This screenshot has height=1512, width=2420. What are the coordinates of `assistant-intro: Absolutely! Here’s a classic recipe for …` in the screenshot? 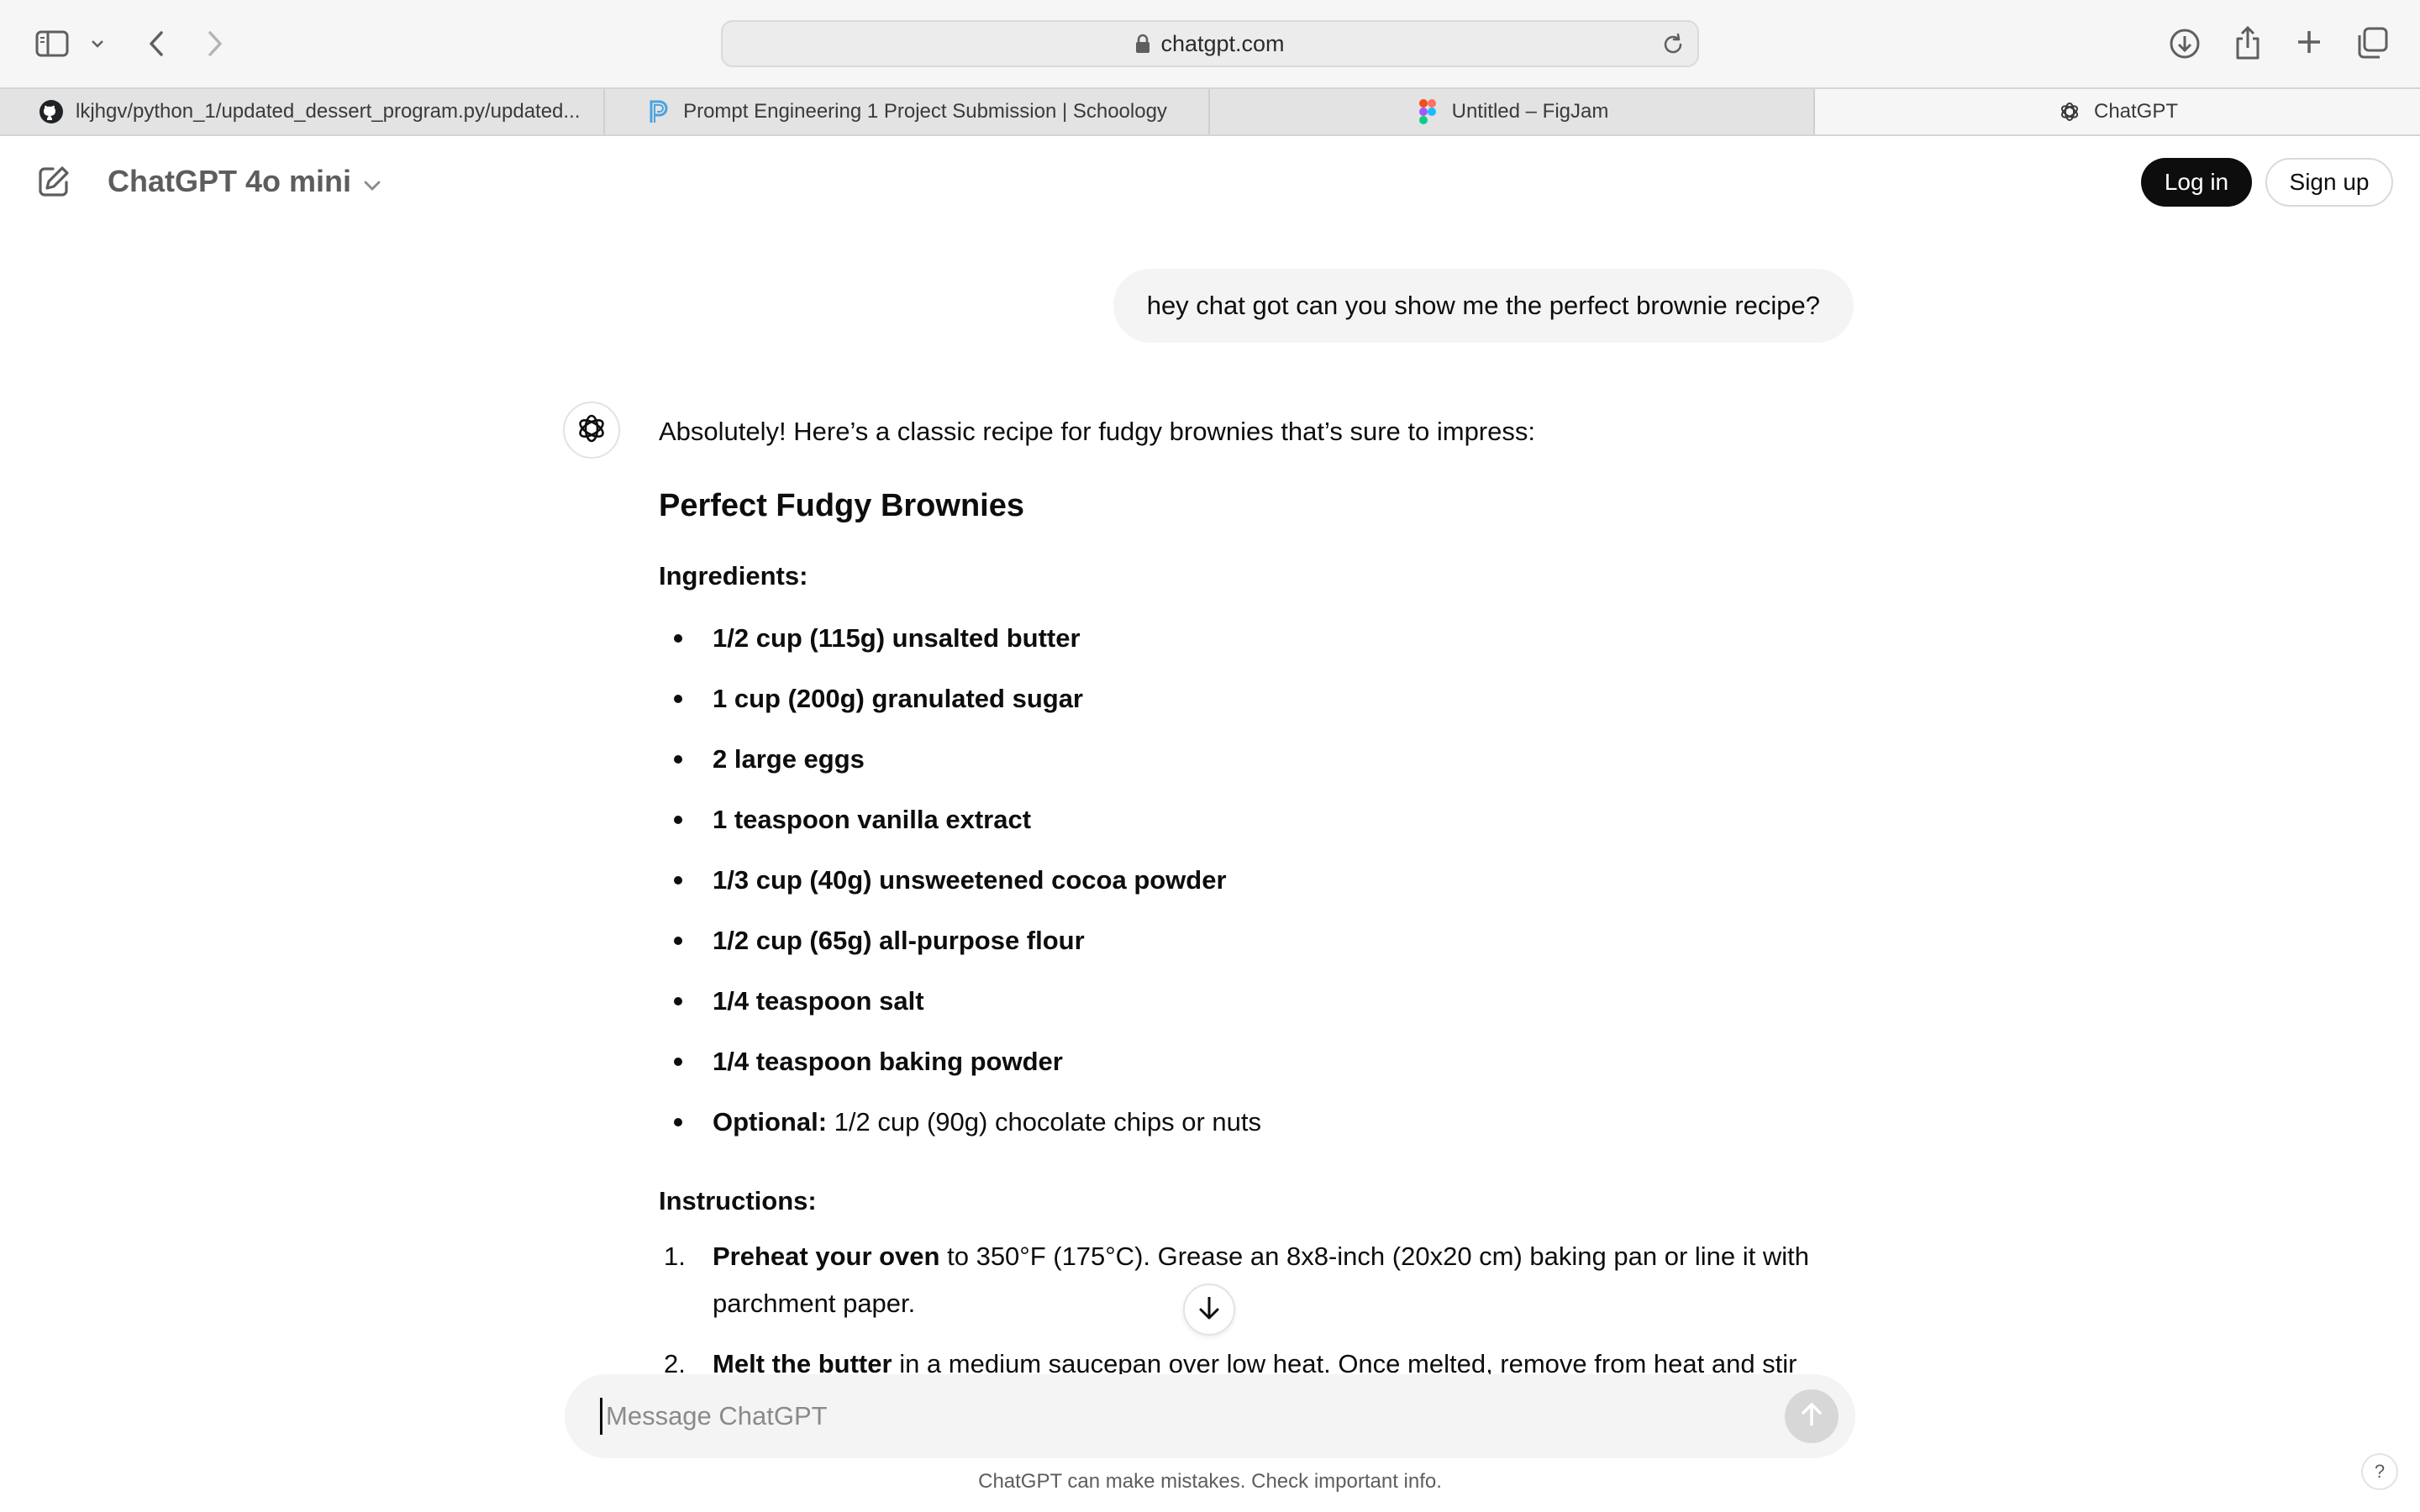 It's located at (1097, 431).